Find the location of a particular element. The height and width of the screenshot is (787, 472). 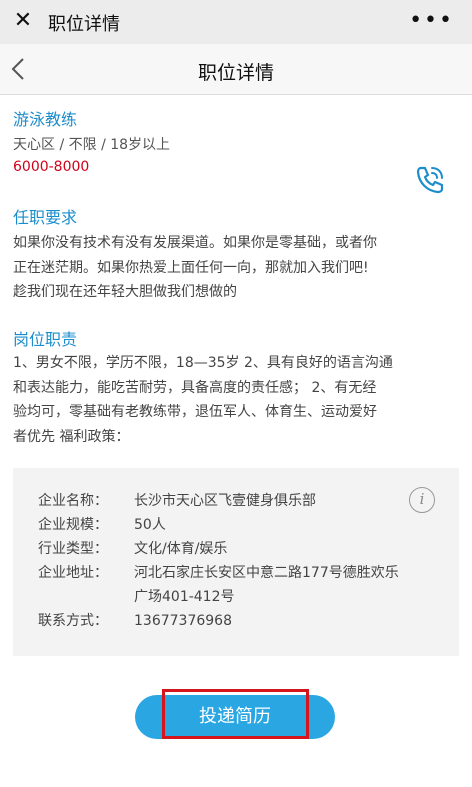

industry-label: 行业类型： is located at coordinates (73, 549).